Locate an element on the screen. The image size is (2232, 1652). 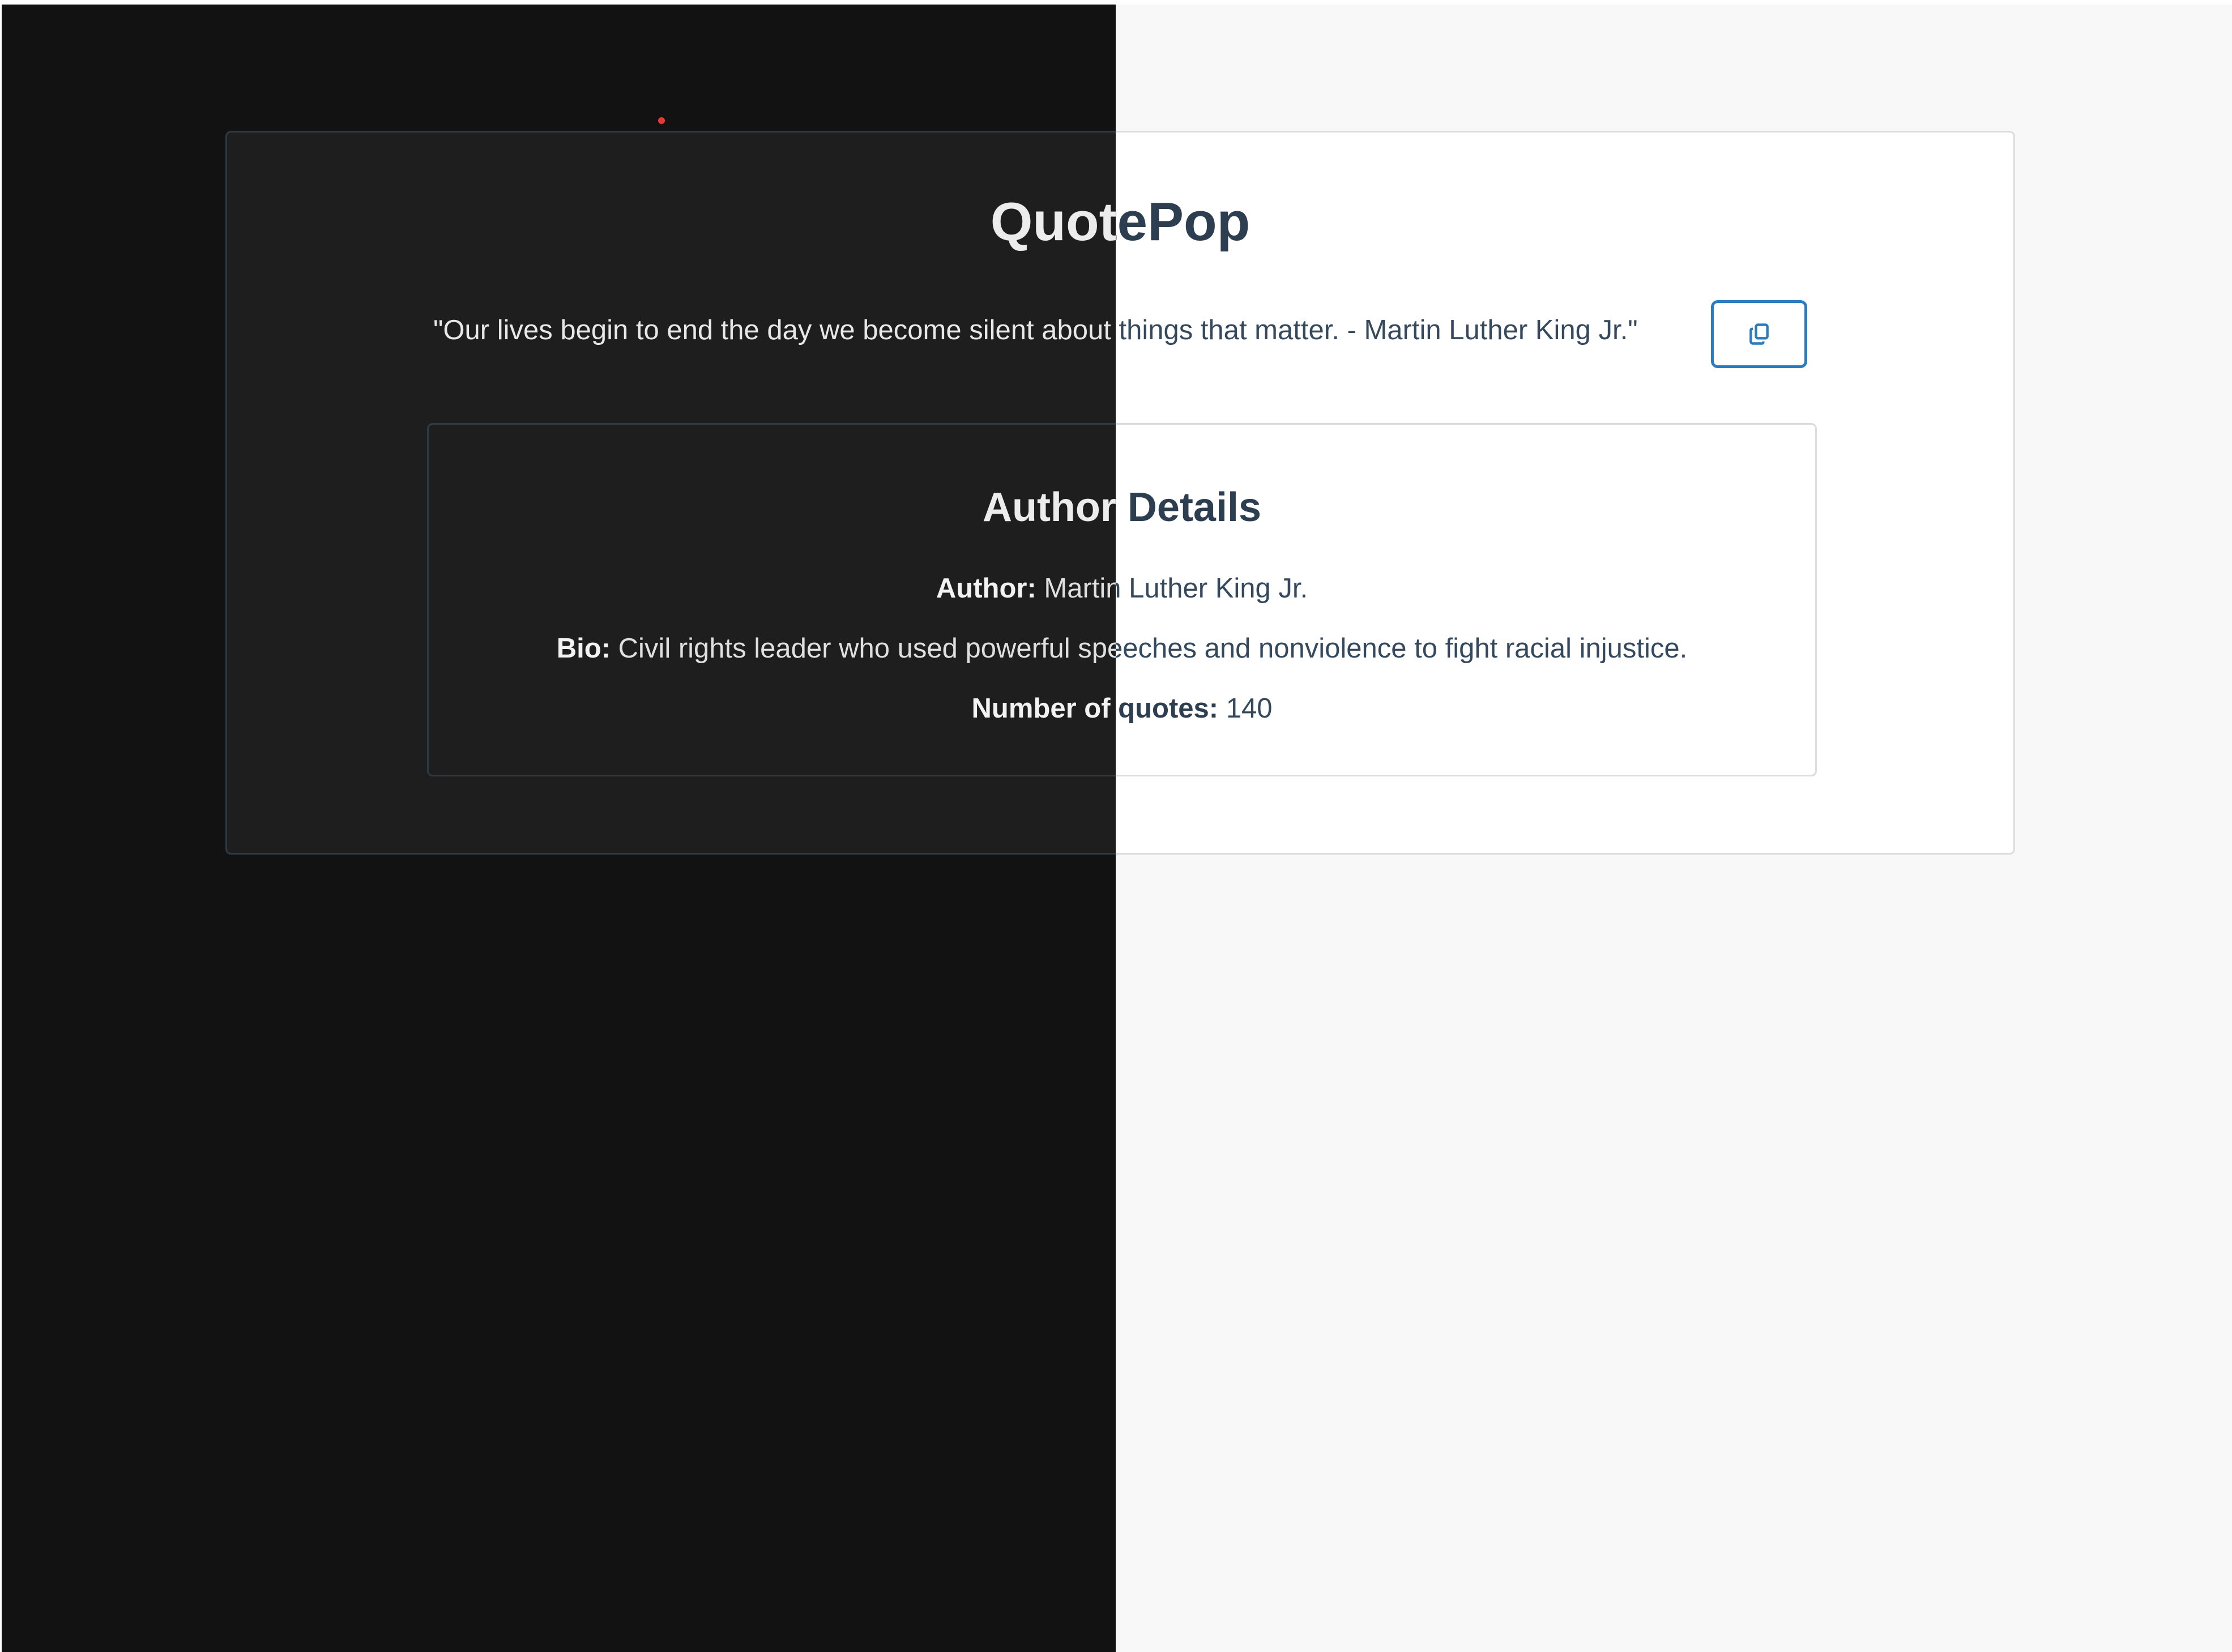
copy-icon is located at coordinates (1759, 334).